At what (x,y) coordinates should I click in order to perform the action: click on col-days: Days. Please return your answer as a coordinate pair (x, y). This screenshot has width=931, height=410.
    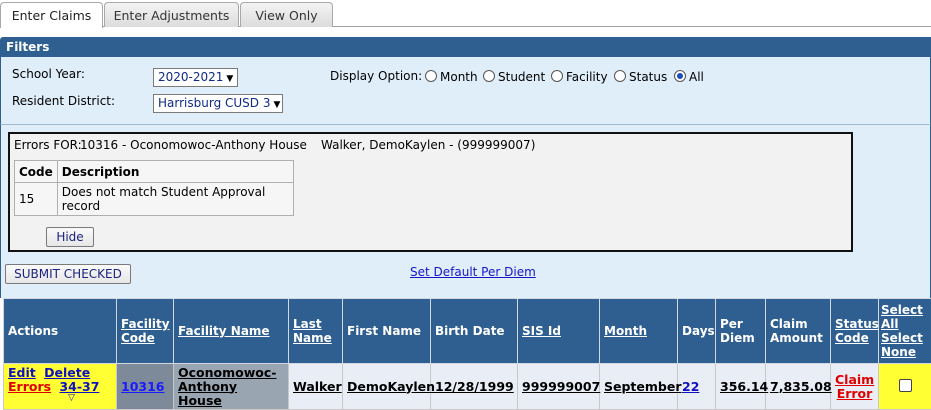
    Looking at the image, I should click on (697, 331).